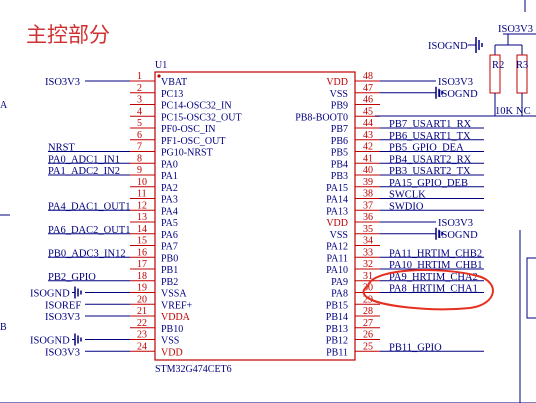 This screenshot has height=403, width=536. Describe the element at coordinates (430, 124) in the screenshot. I see `net-label: PB7_USART1_RX` at that location.